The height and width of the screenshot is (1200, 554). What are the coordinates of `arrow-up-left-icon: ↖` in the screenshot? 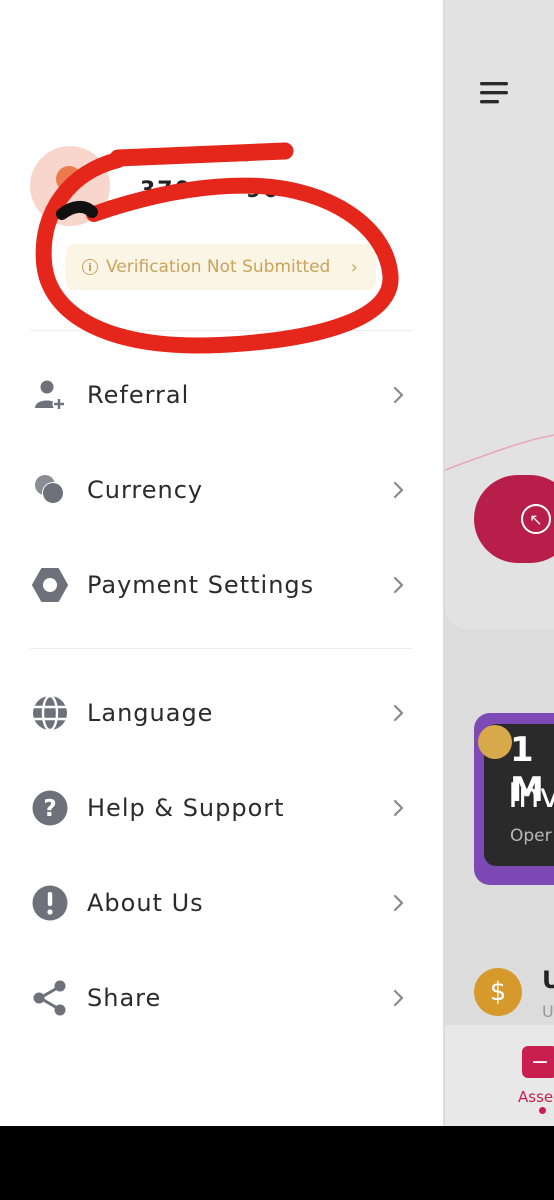 It's located at (536, 519).